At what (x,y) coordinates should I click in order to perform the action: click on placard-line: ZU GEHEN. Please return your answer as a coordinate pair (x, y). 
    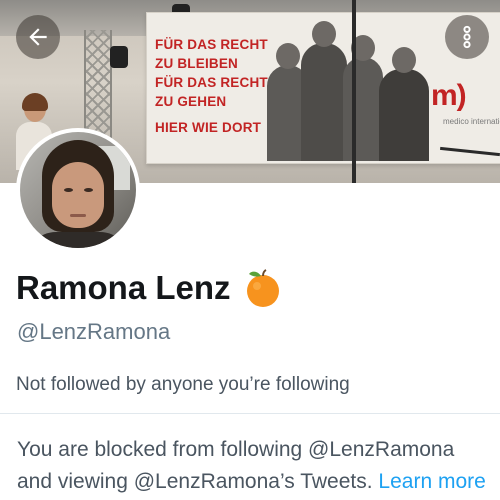
    Looking at the image, I should click on (191, 101).